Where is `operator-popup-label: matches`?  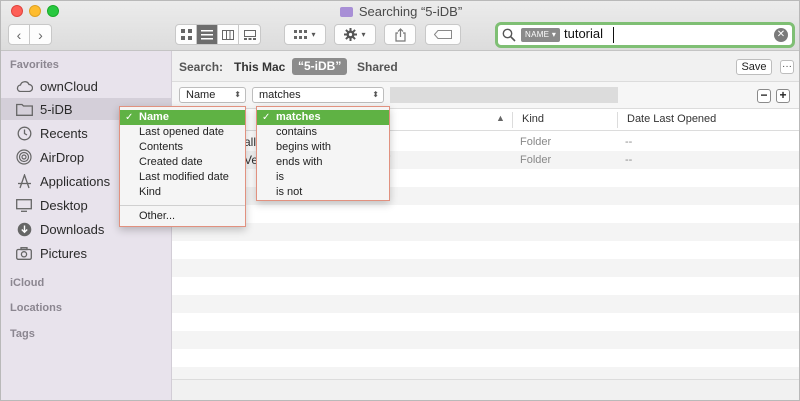 operator-popup-label: matches is located at coordinates (280, 95).